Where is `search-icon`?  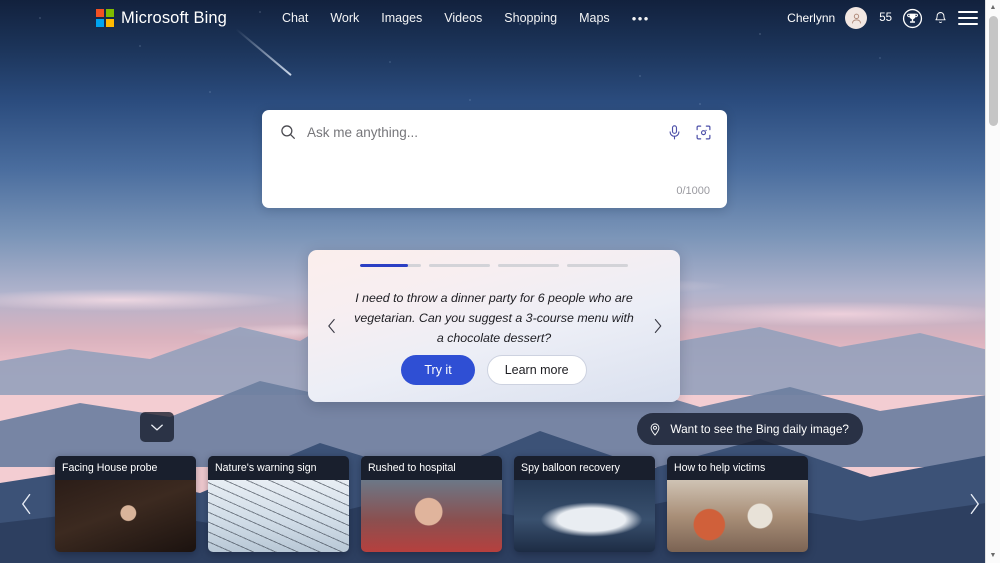 search-icon is located at coordinates (288, 132).